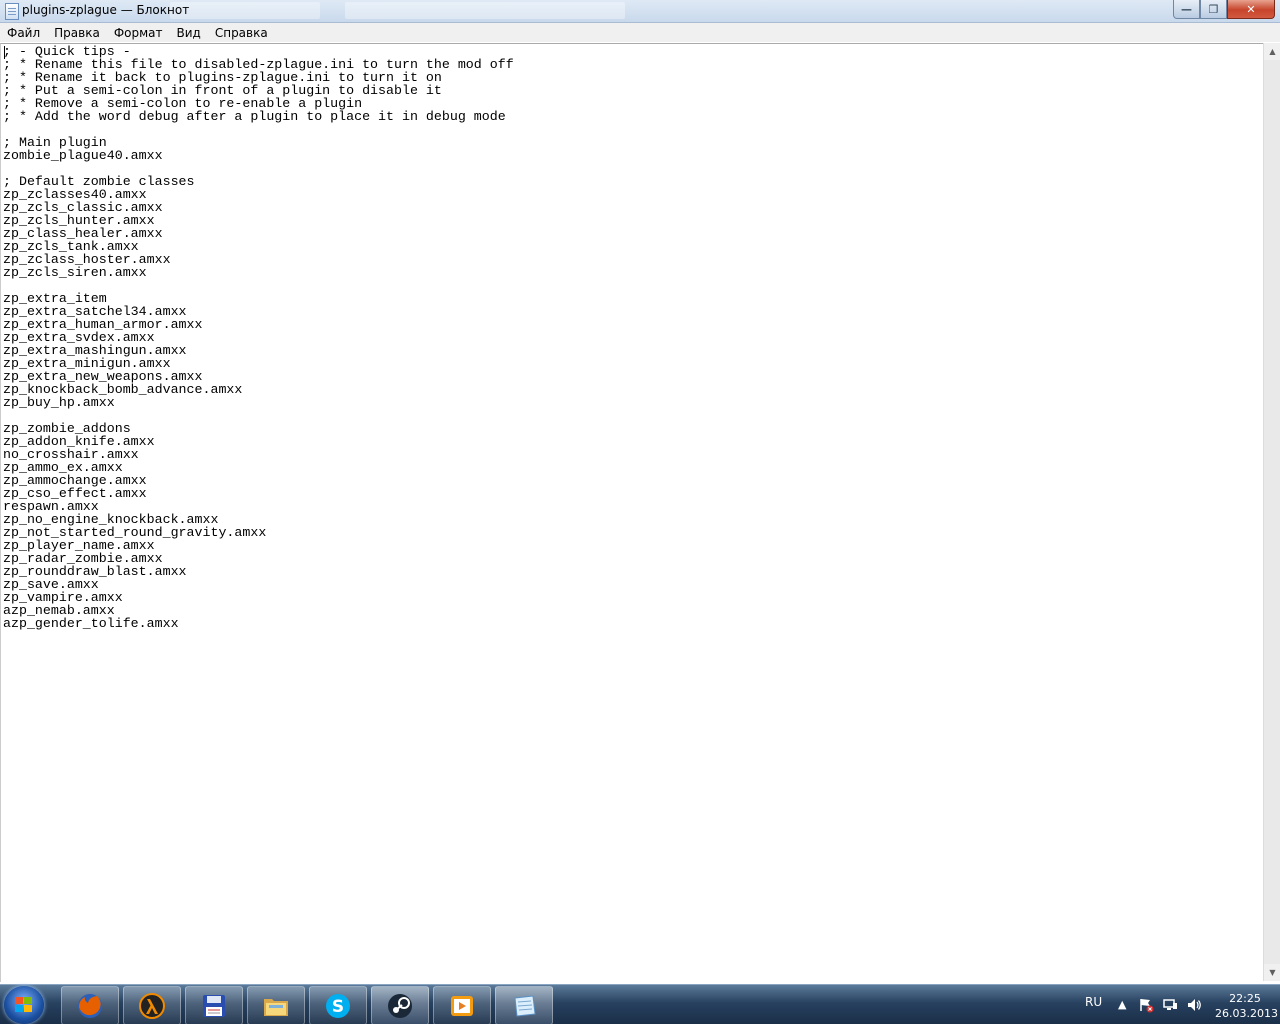 The image size is (1280, 1024). I want to click on half-life-icon, so click(152, 1005).